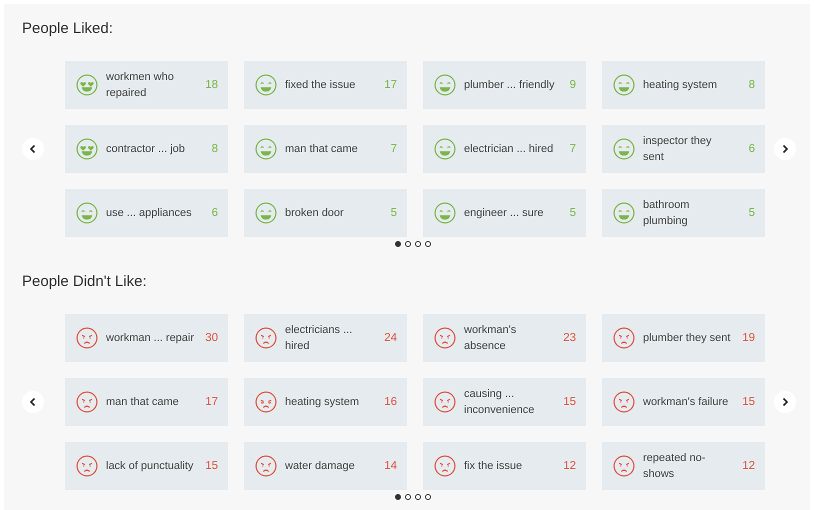 This screenshot has width=814, height=510. What do you see at coordinates (146, 149) in the screenshot?
I see `topic-label: contractor ... job` at bounding box center [146, 149].